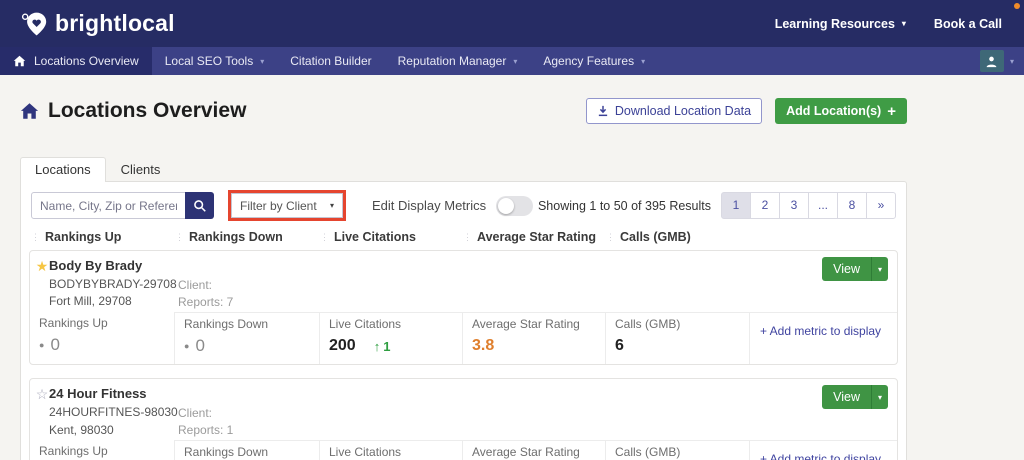 The height and width of the screenshot is (460, 1024). What do you see at coordinates (834, 23) in the screenshot?
I see `learning-resources-label: Learning Resources` at bounding box center [834, 23].